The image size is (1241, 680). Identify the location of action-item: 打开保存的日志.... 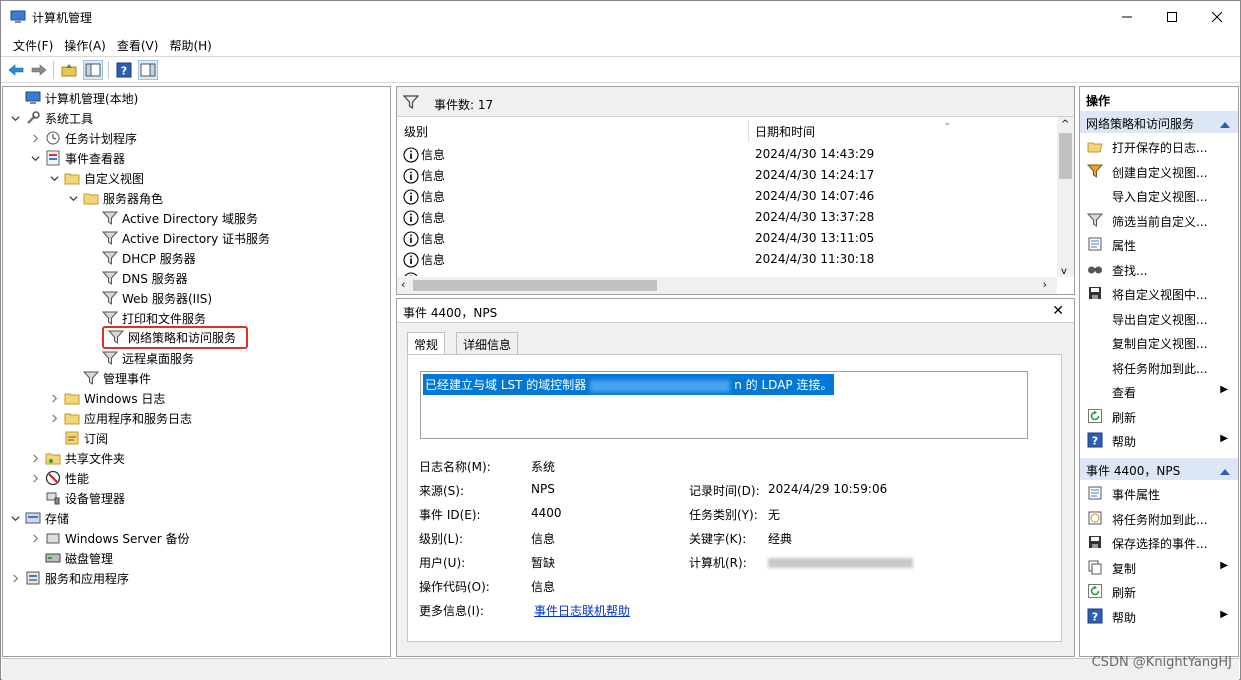
(1159, 146).